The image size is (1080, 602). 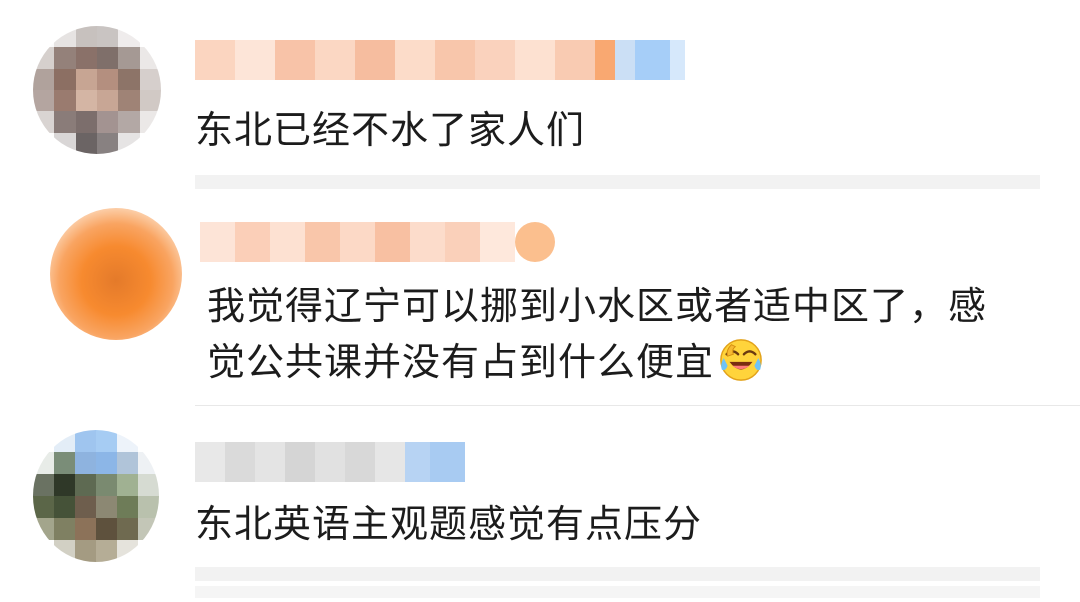 I want to click on comment-text: 东北已经不水了家人们, so click(x=390, y=130).